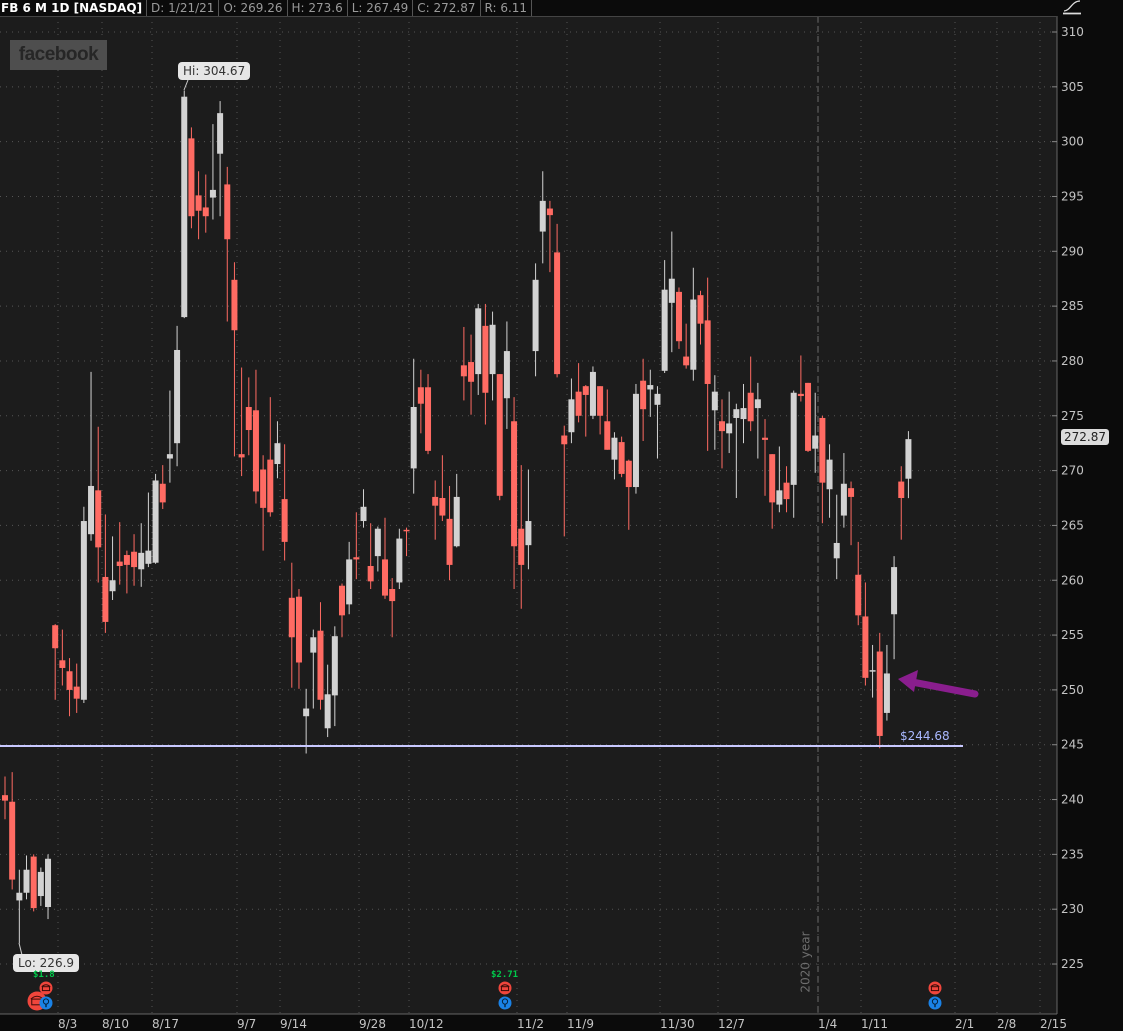 Image resolution: width=1123 pixels, height=1031 pixels. I want to click on price-axis, so click(1090, 515).